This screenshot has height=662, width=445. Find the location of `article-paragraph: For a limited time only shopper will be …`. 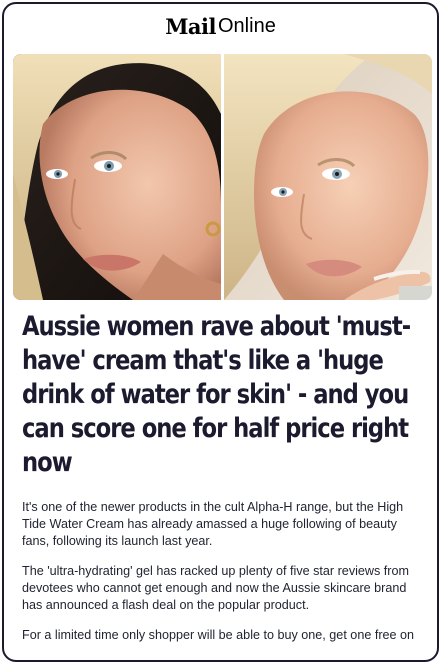

article-paragraph: For a limited time only shopper will be … is located at coordinates (218, 635).